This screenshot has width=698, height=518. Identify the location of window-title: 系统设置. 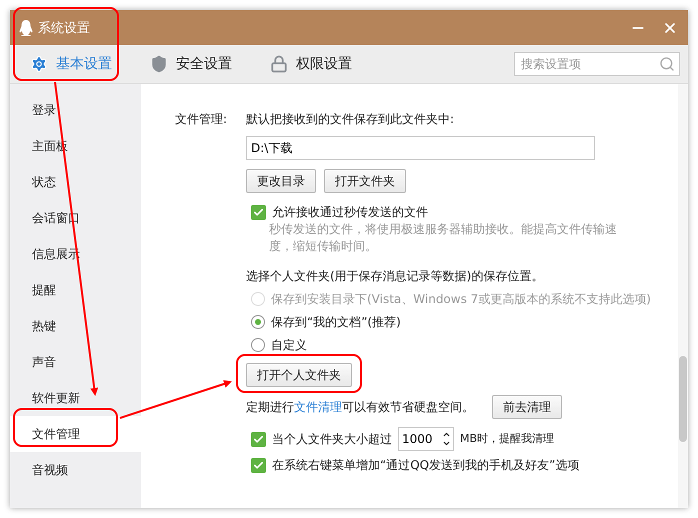
(64, 28).